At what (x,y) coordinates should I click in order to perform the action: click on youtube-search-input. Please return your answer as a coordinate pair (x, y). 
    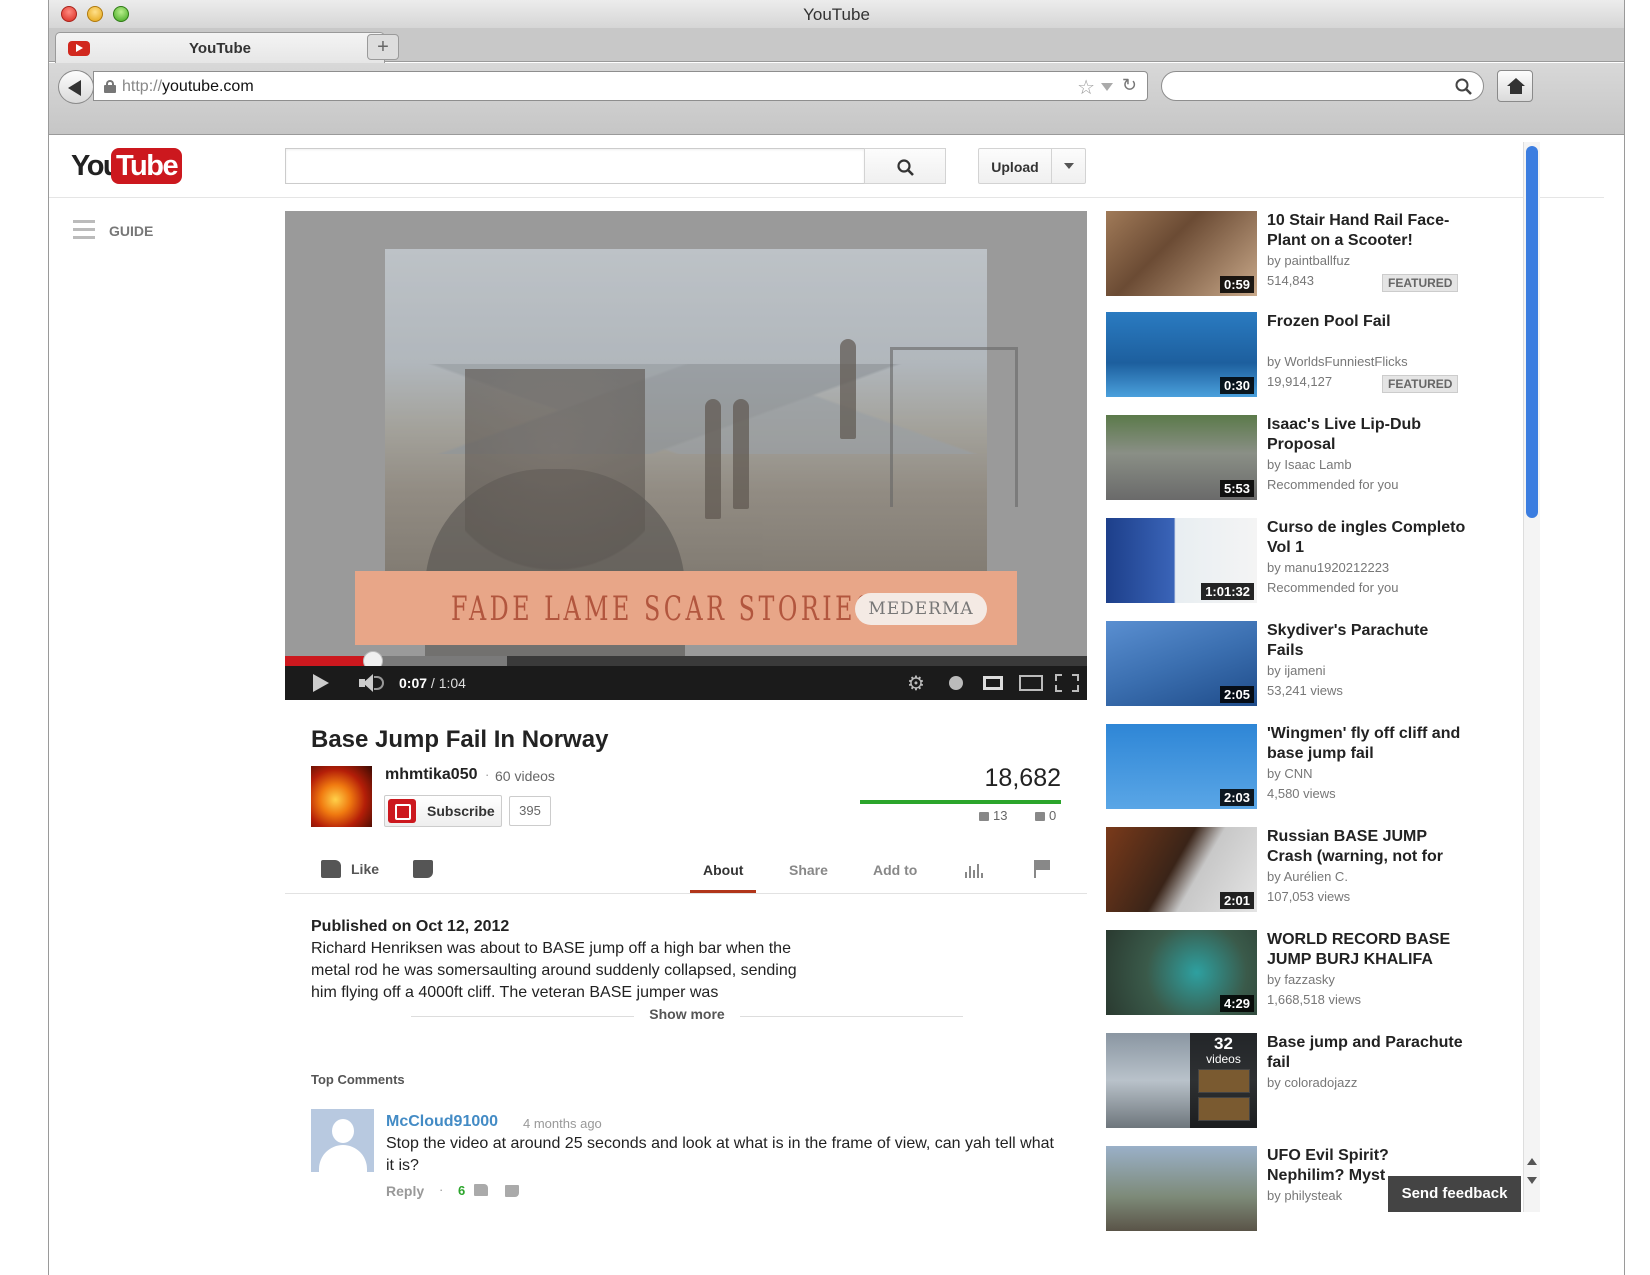
    Looking at the image, I should click on (575, 166).